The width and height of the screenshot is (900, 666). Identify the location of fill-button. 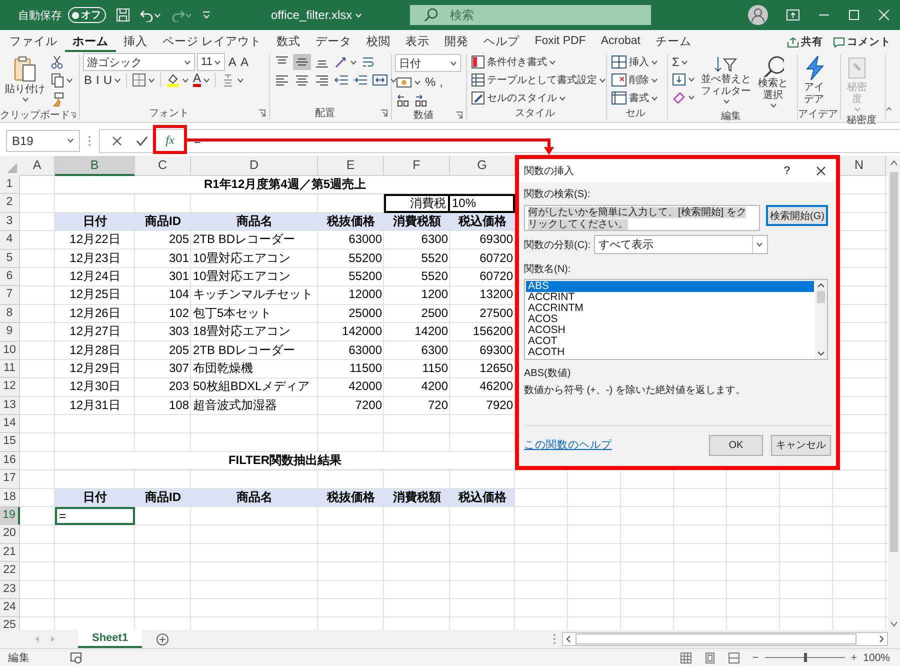
(683, 79).